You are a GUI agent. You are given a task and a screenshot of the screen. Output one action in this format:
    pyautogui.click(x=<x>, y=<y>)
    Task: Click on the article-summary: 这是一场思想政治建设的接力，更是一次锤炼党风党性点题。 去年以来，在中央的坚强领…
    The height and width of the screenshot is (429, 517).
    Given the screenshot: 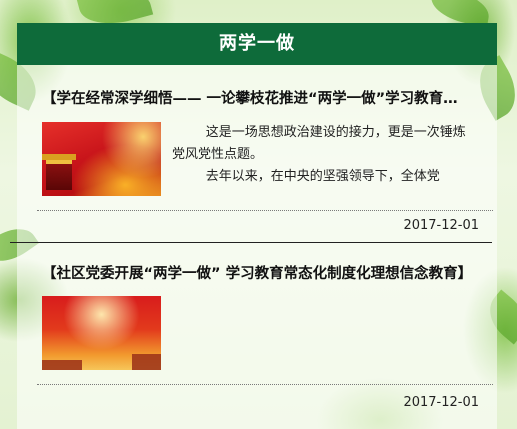 What is the action you would take?
    pyautogui.click(x=324, y=155)
    